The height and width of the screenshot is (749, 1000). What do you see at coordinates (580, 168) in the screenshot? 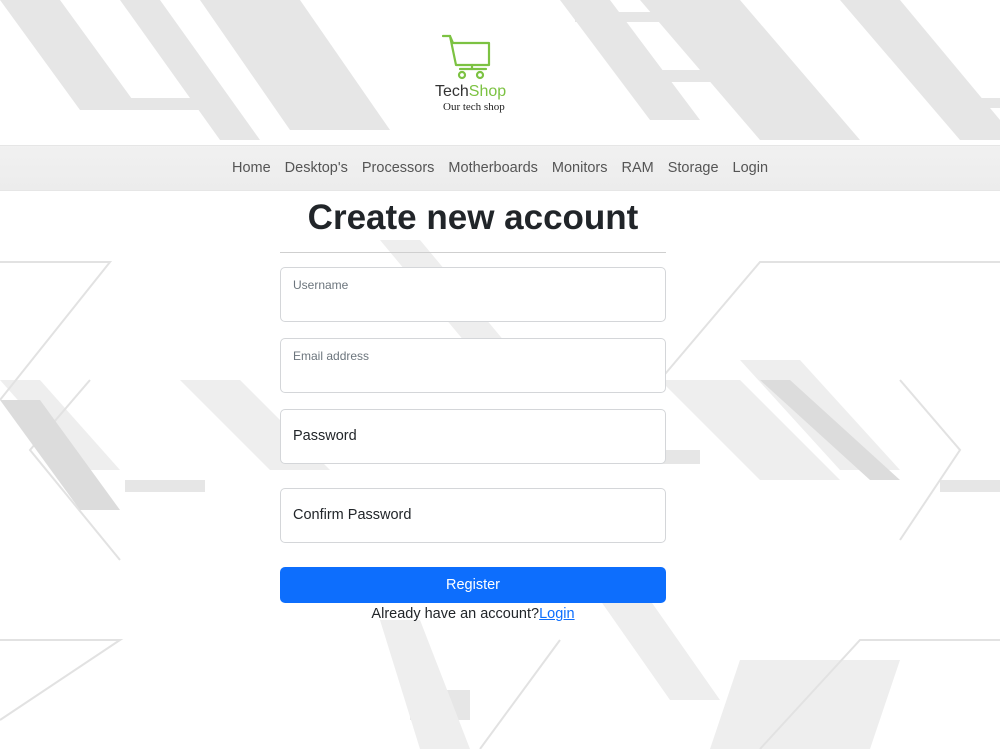
I see `nav-item-monitors: Monitors` at bounding box center [580, 168].